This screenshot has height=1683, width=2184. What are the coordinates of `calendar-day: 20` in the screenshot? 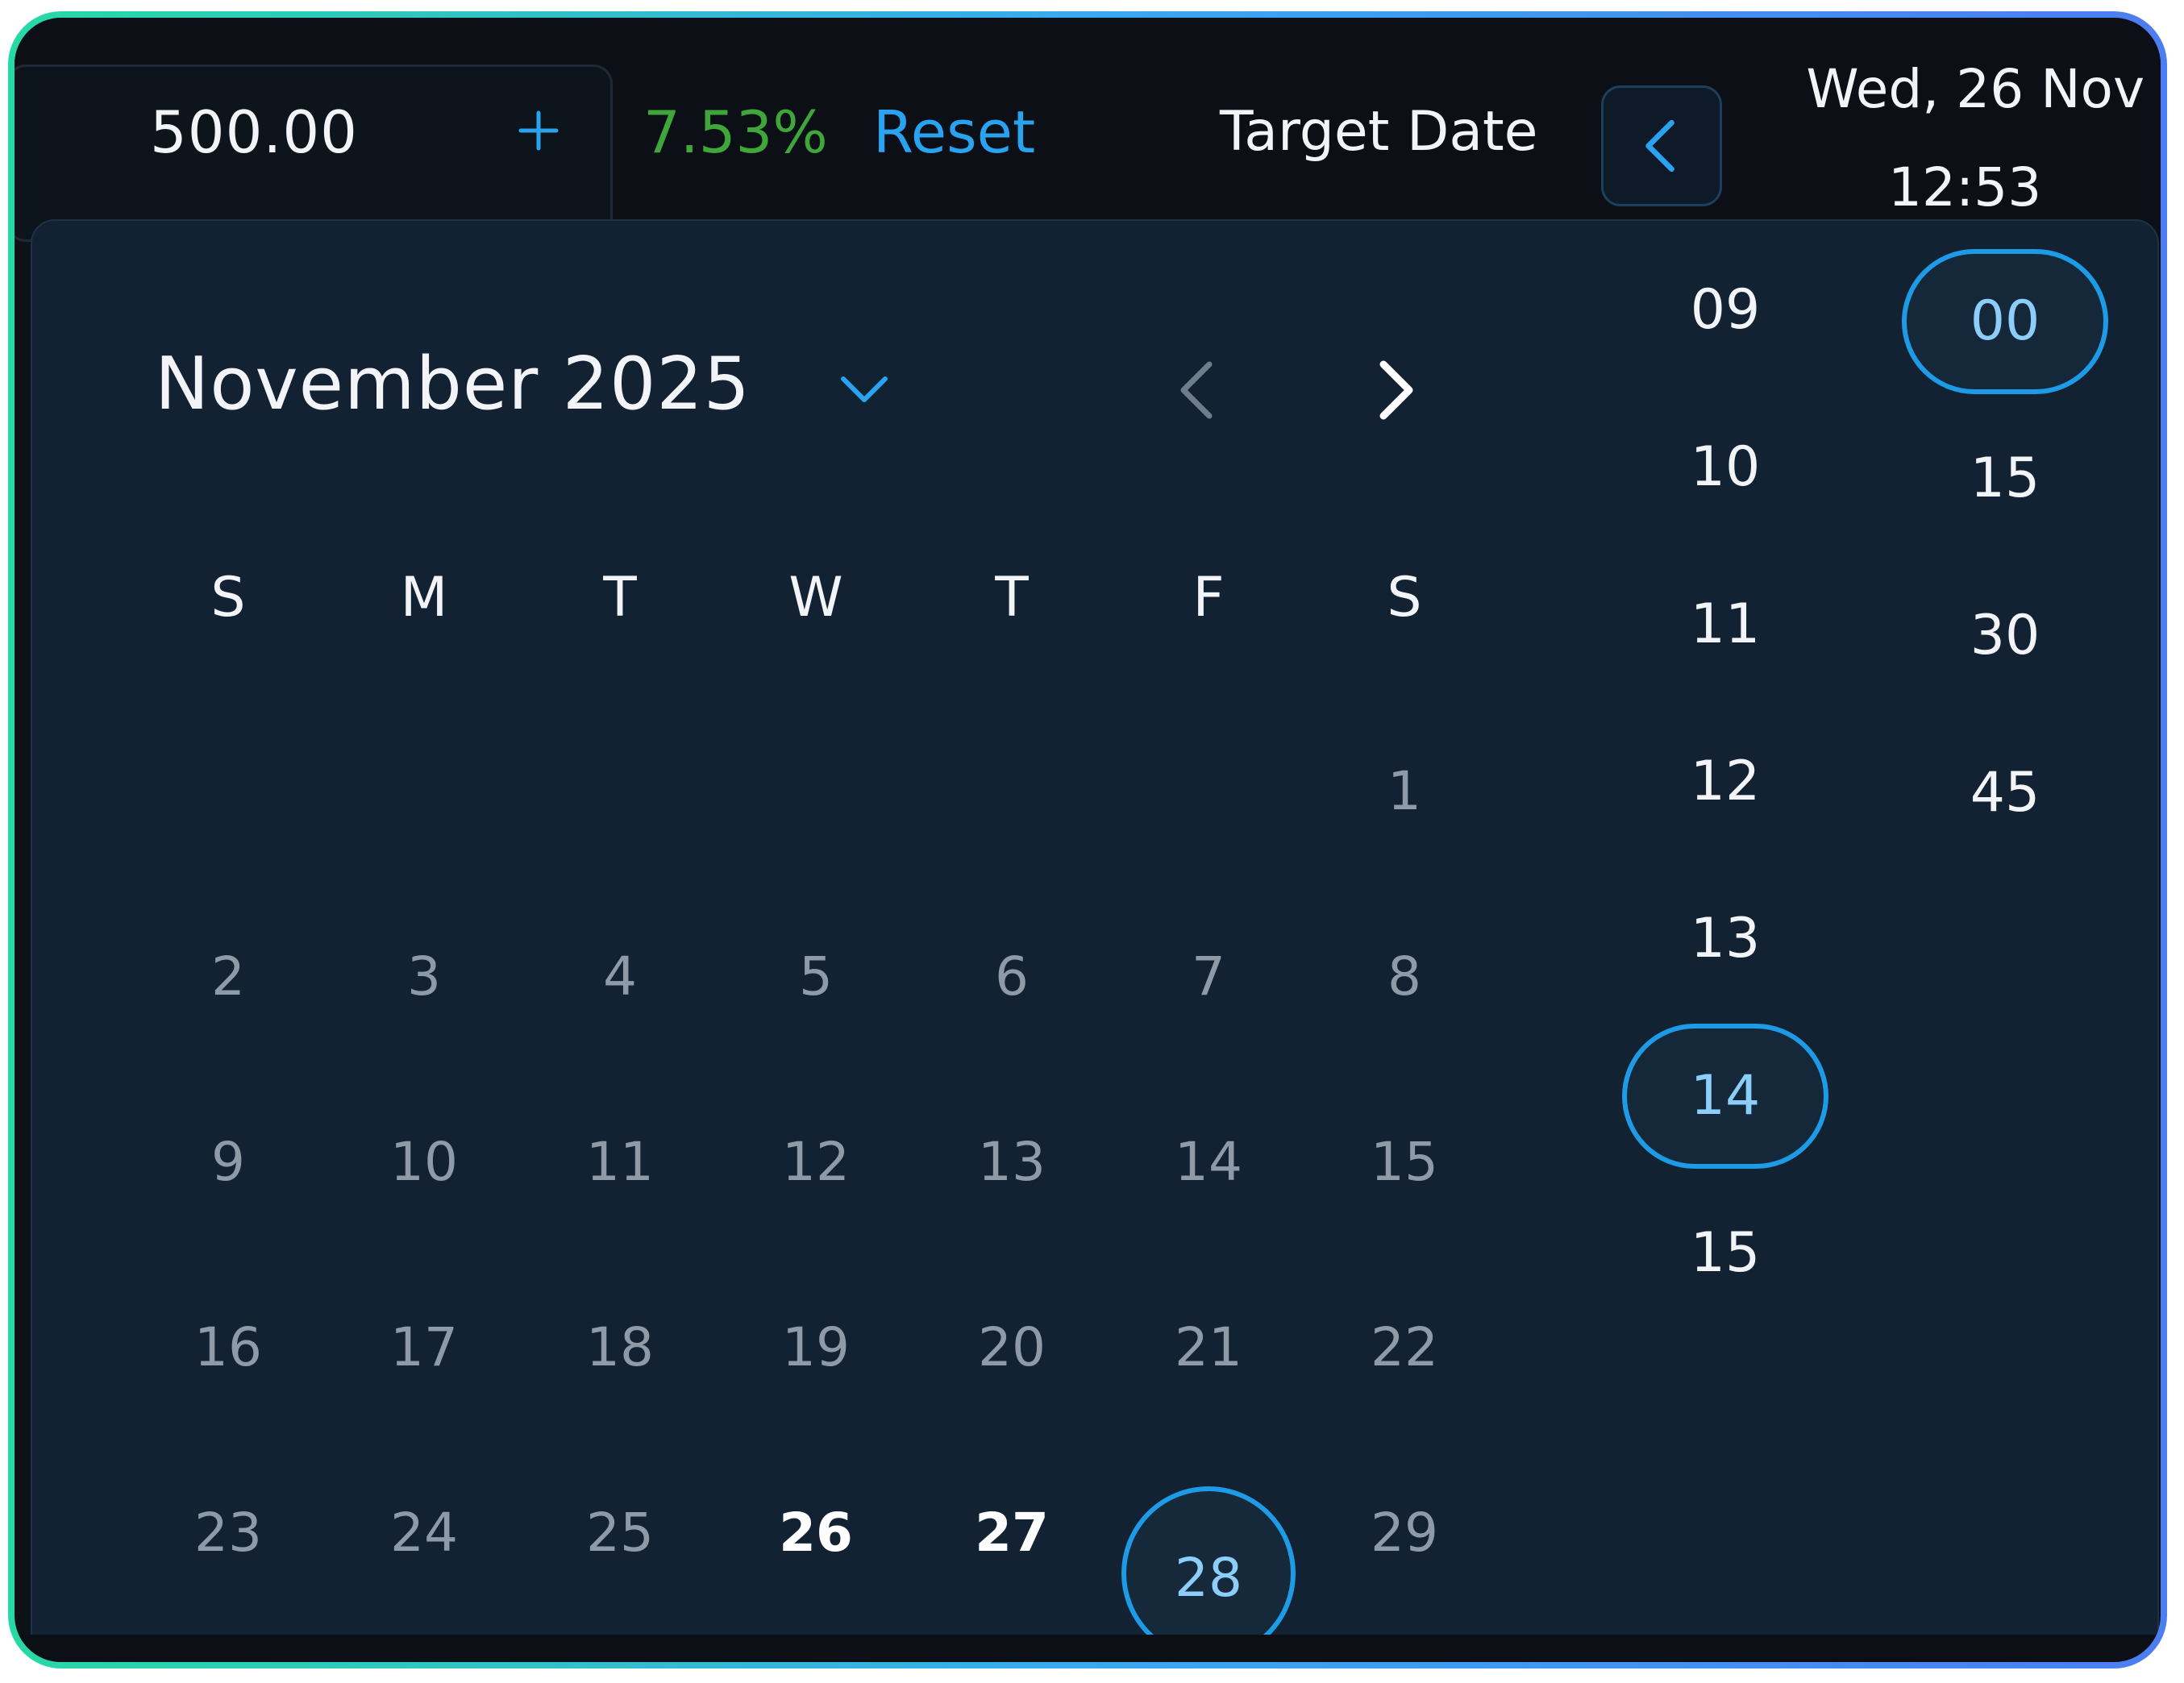 It's located at (1012, 1347).